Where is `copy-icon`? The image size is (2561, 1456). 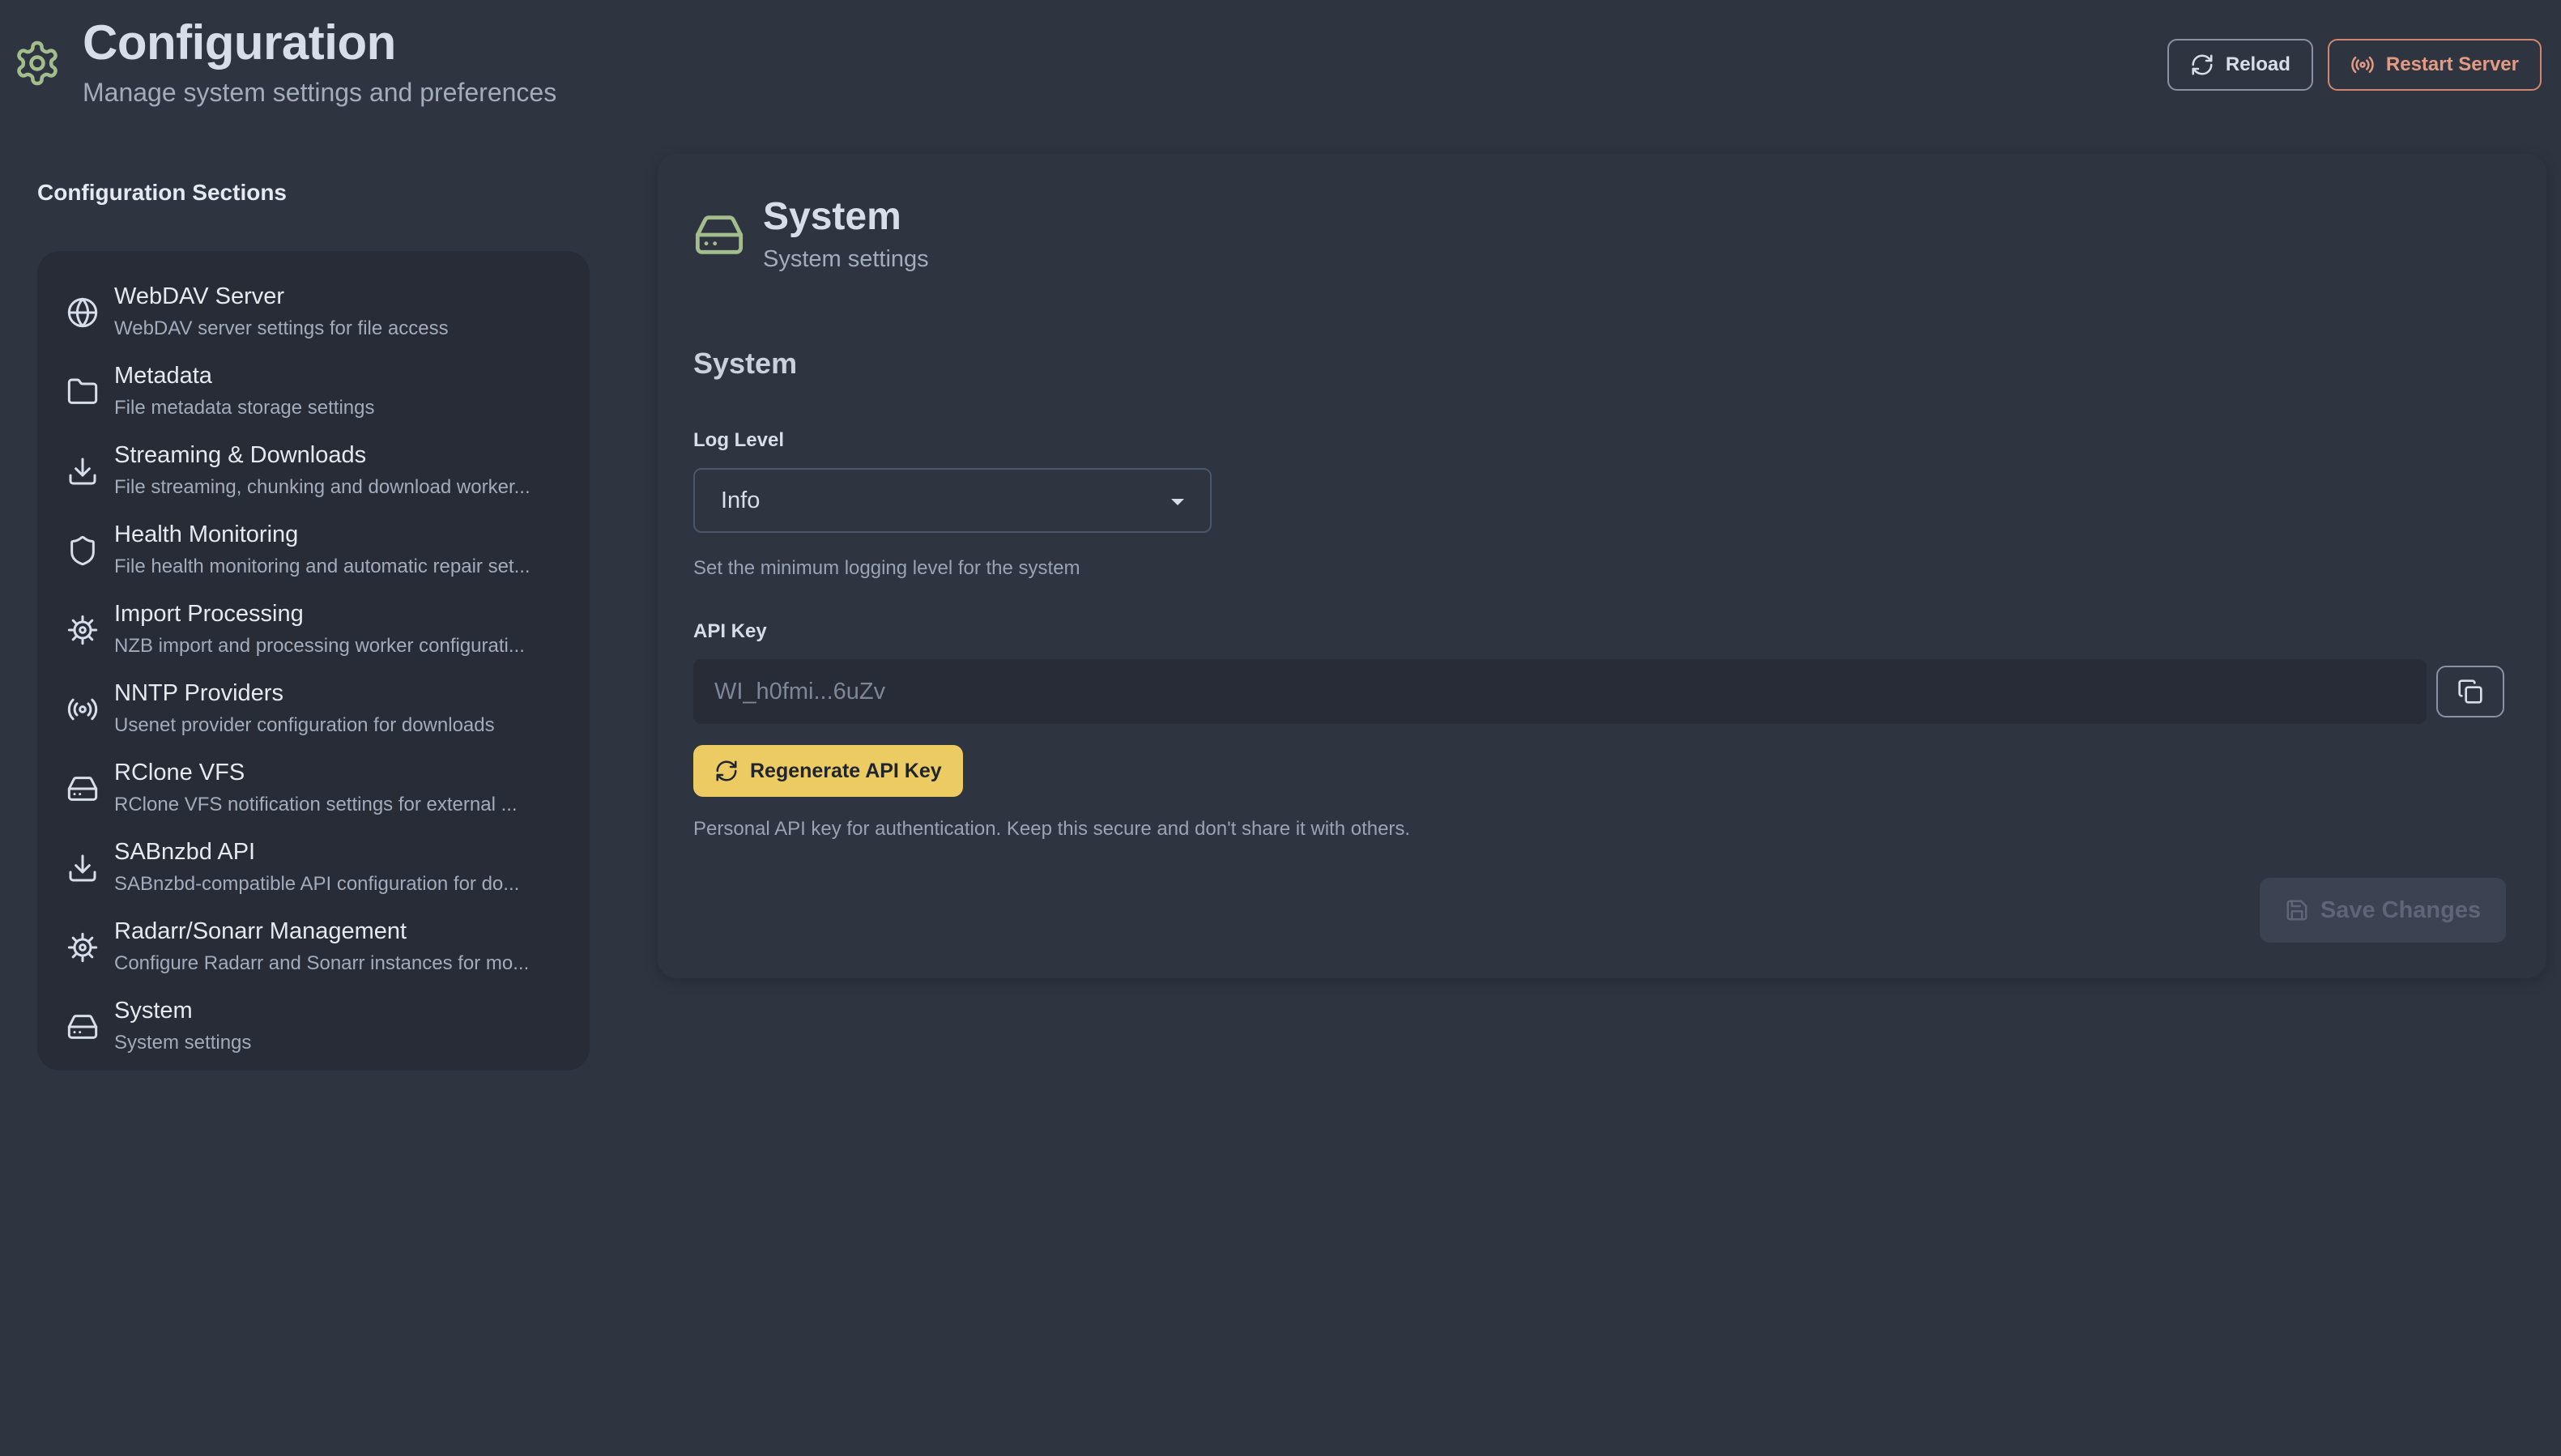 copy-icon is located at coordinates (2470, 691).